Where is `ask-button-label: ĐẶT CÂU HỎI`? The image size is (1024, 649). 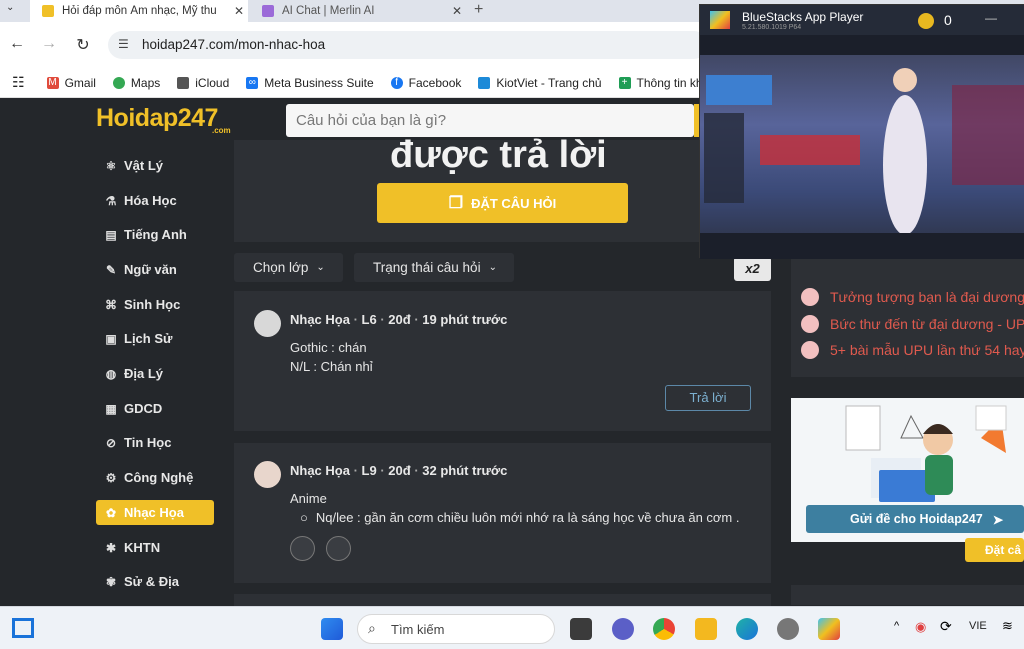
ask-button-label: ĐẶT CÂU HỎI is located at coordinates (514, 203).